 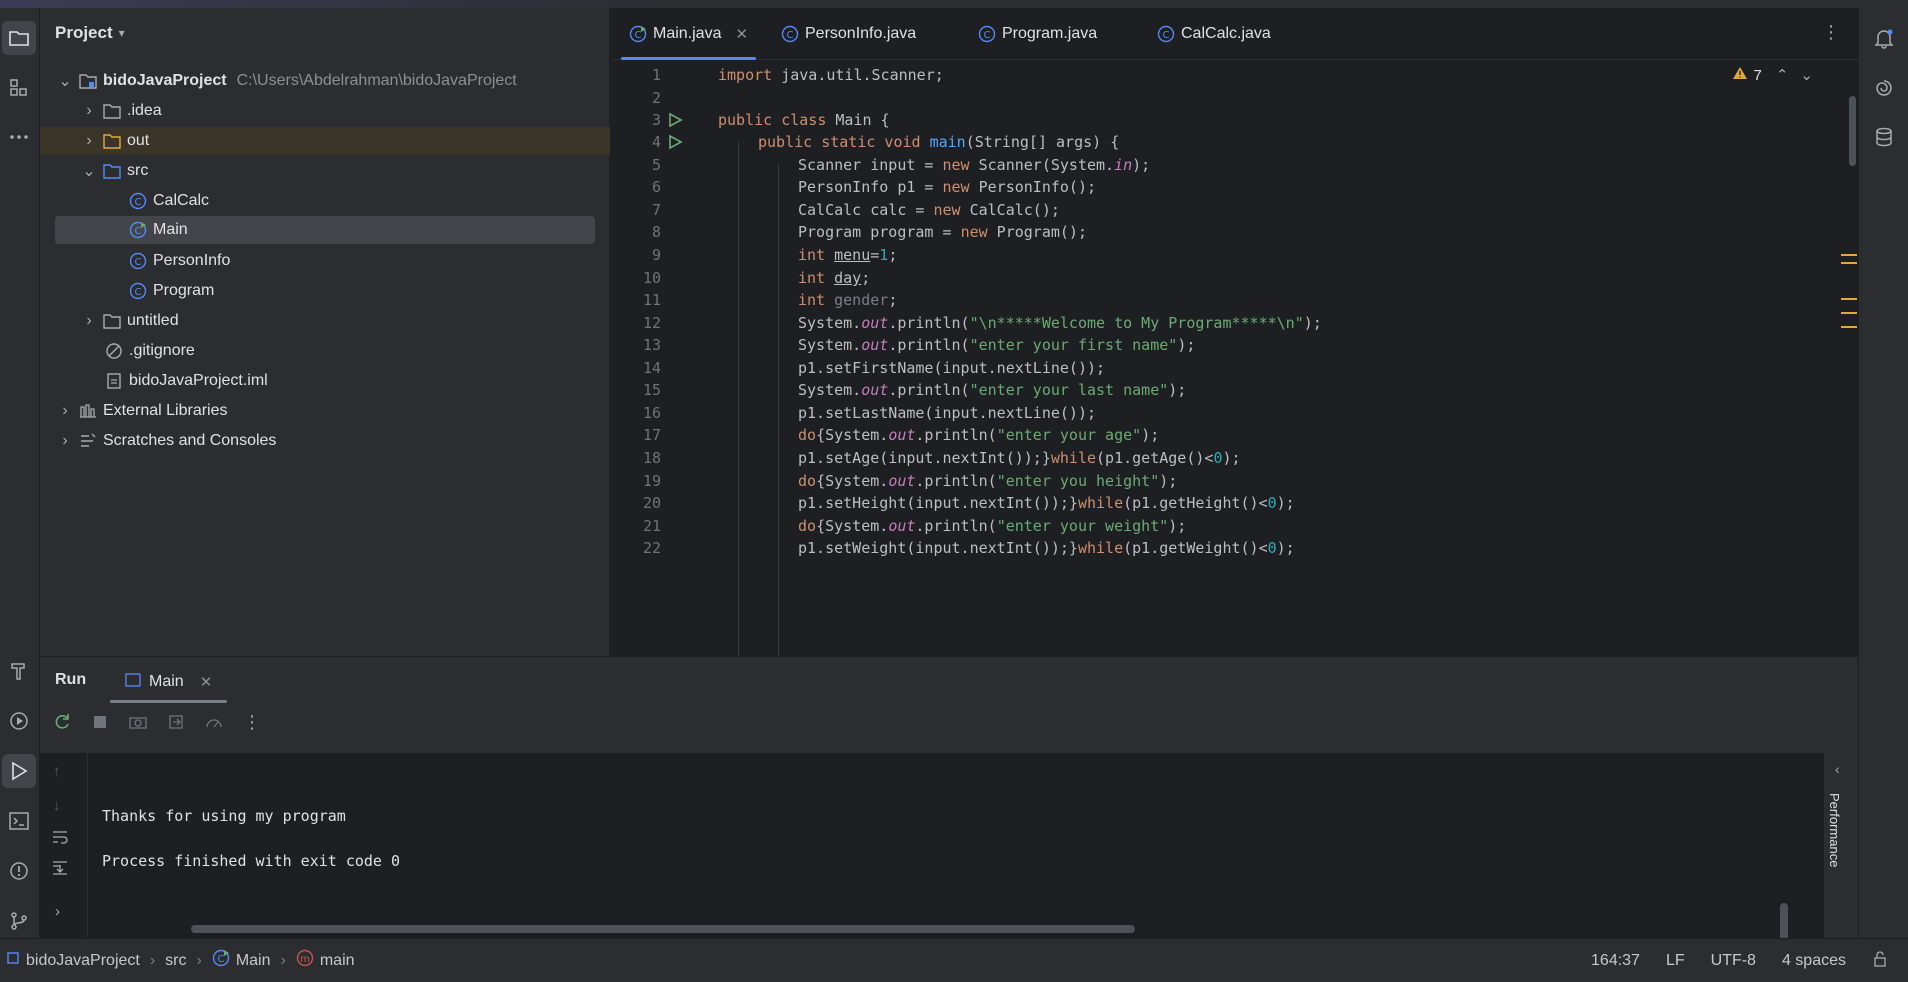 What do you see at coordinates (325, 321) in the screenshot?
I see `tree-item-untitled: › untitled` at bounding box center [325, 321].